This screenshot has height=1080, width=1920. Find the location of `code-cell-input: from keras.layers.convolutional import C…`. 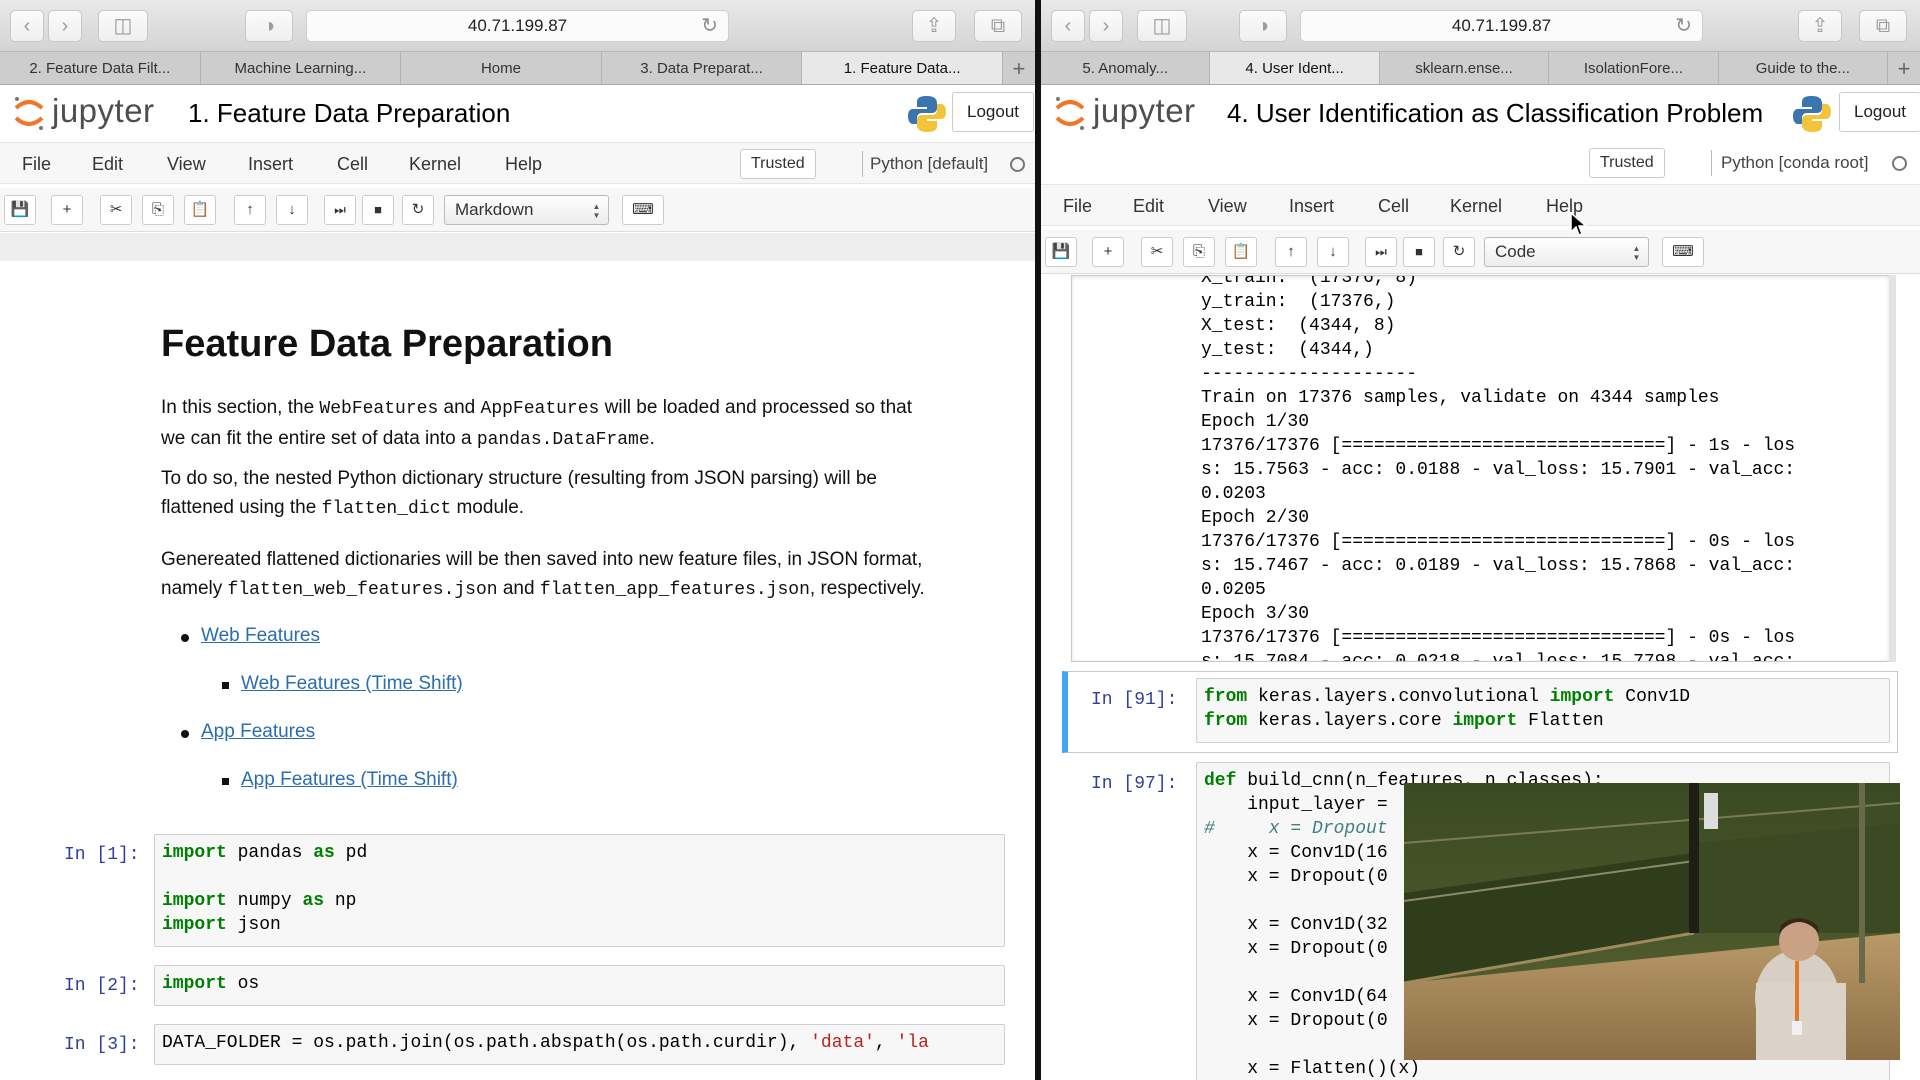

code-cell-input: from keras.layers.convolutional import C… is located at coordinates (1543, 710).